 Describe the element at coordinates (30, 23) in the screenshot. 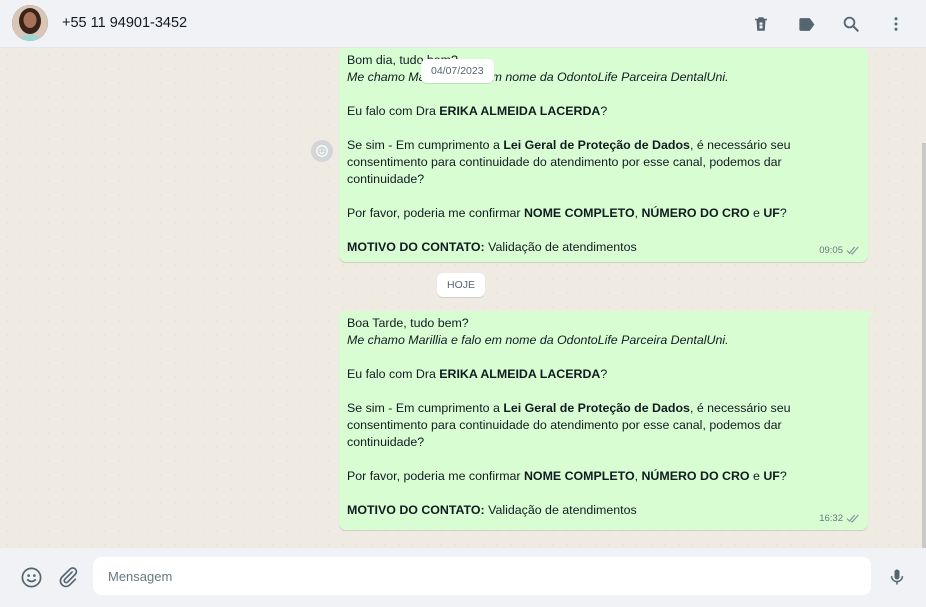

I see `avatar` at that location.